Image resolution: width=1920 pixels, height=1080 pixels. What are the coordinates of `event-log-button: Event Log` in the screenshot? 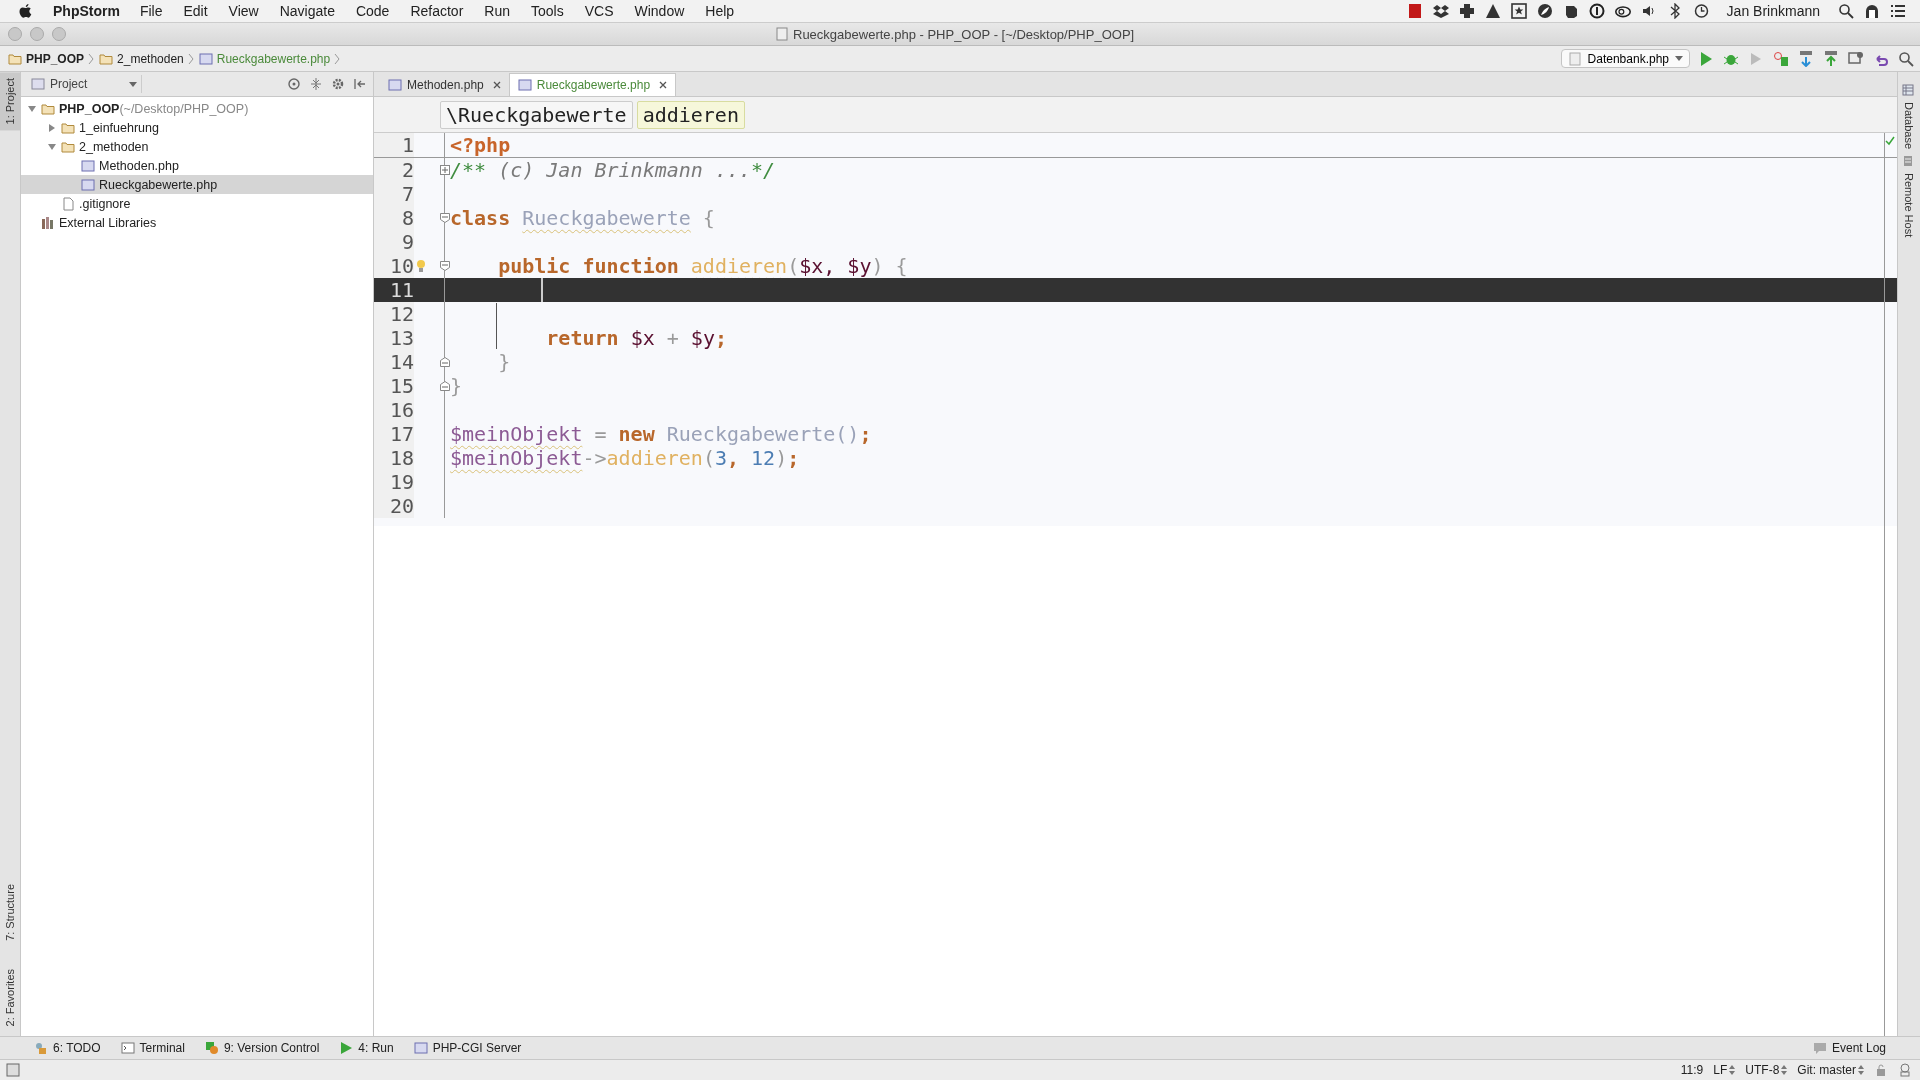 It's located at (1849, 1048).